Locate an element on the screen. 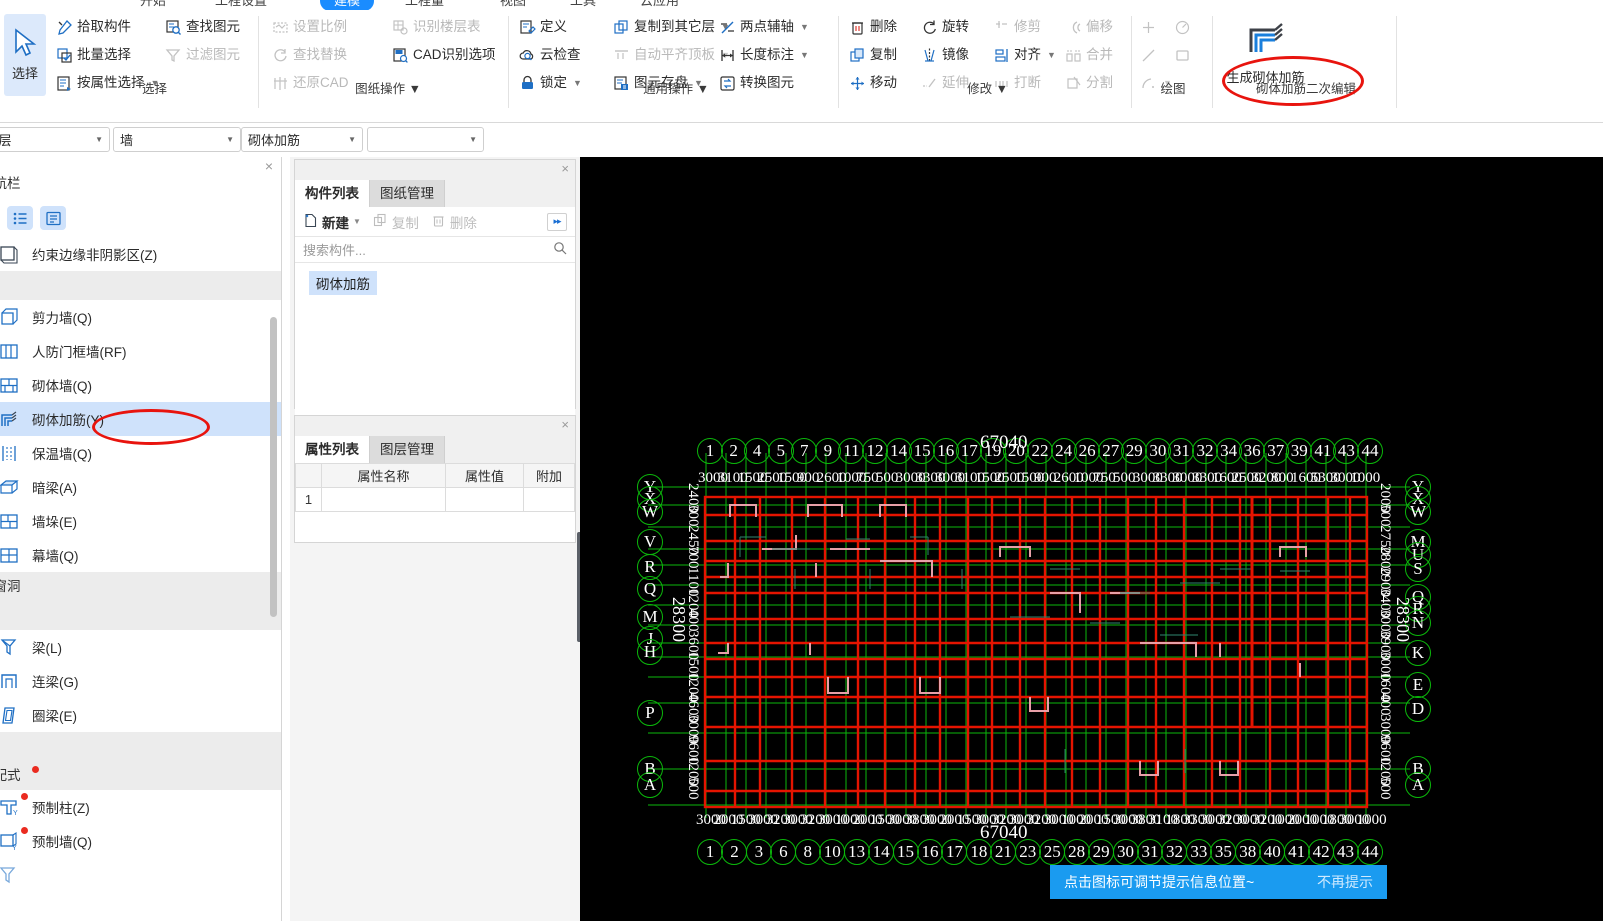 This screenshot has width=1603, height=921. delete-component-button: 删除 is located at coordinates (454, 222).